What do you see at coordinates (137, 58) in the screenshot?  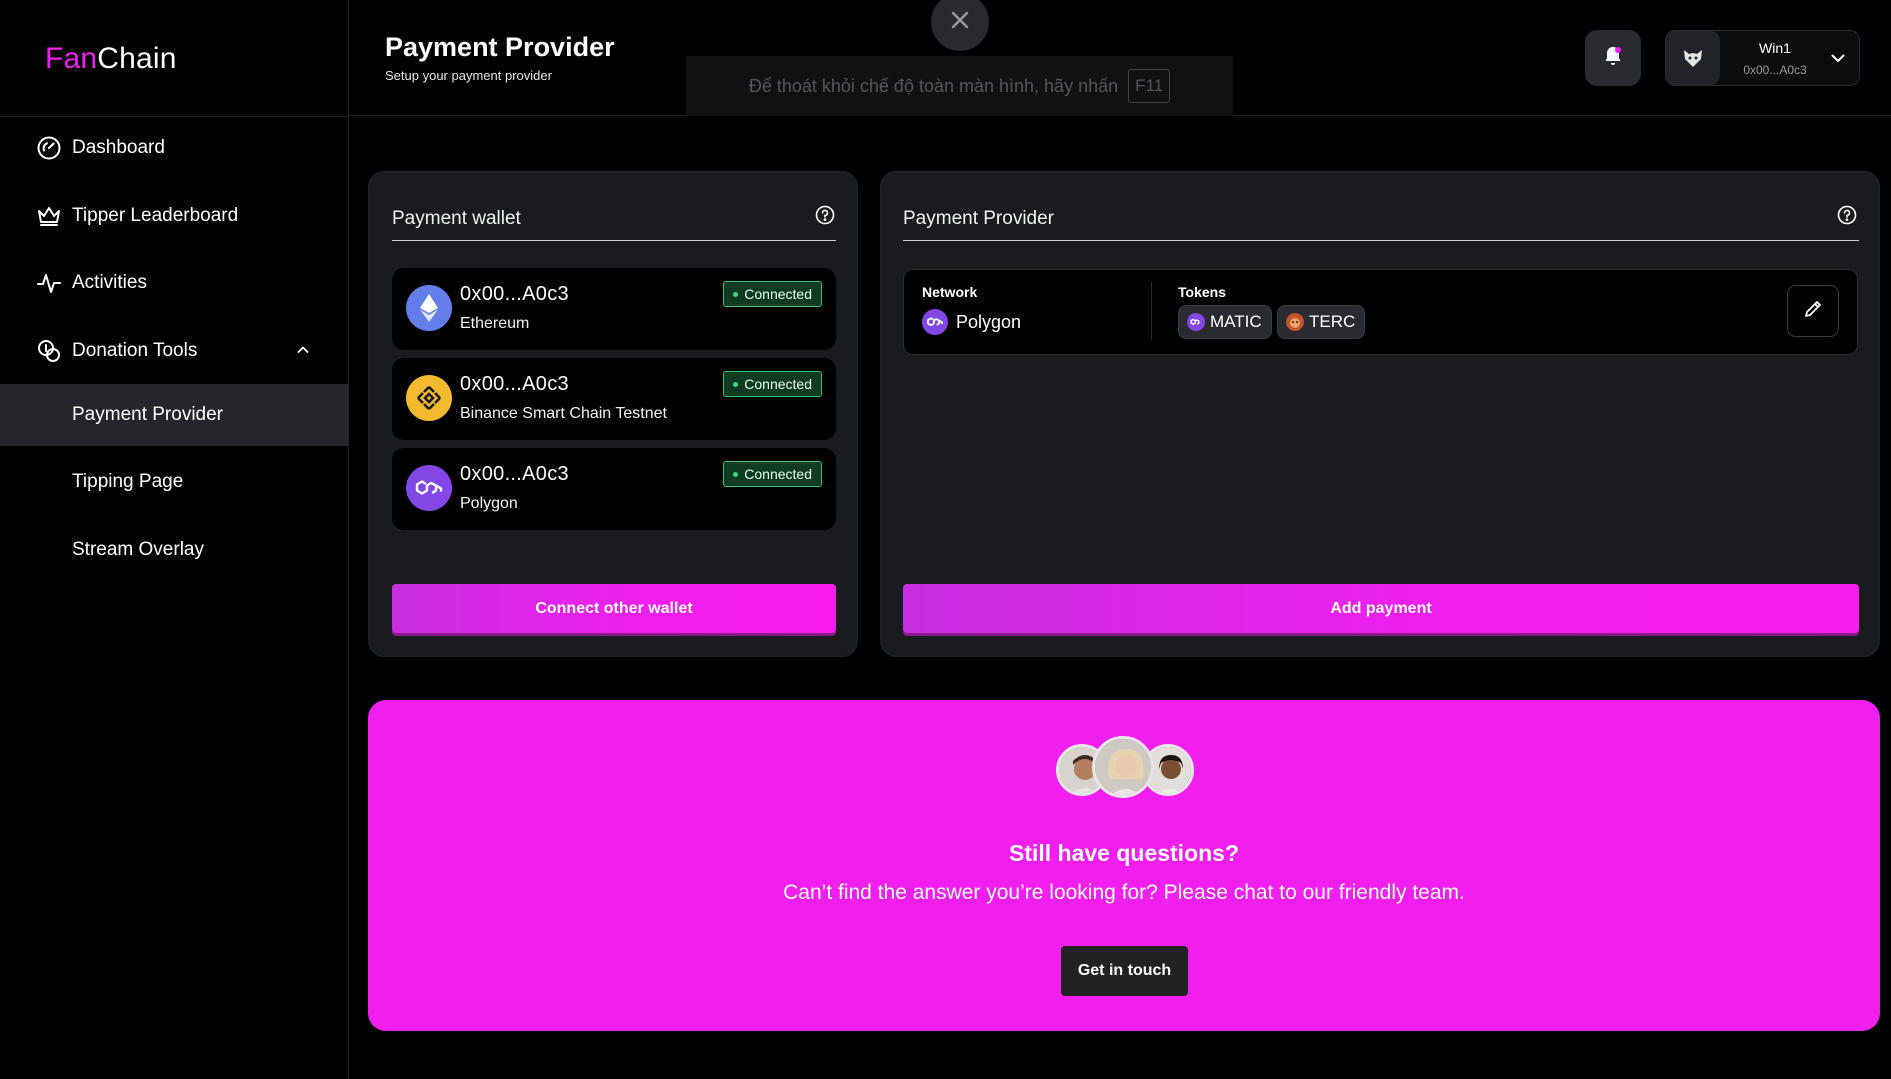 I see `logo-chain: Chain` at bounding box center [137, 58].